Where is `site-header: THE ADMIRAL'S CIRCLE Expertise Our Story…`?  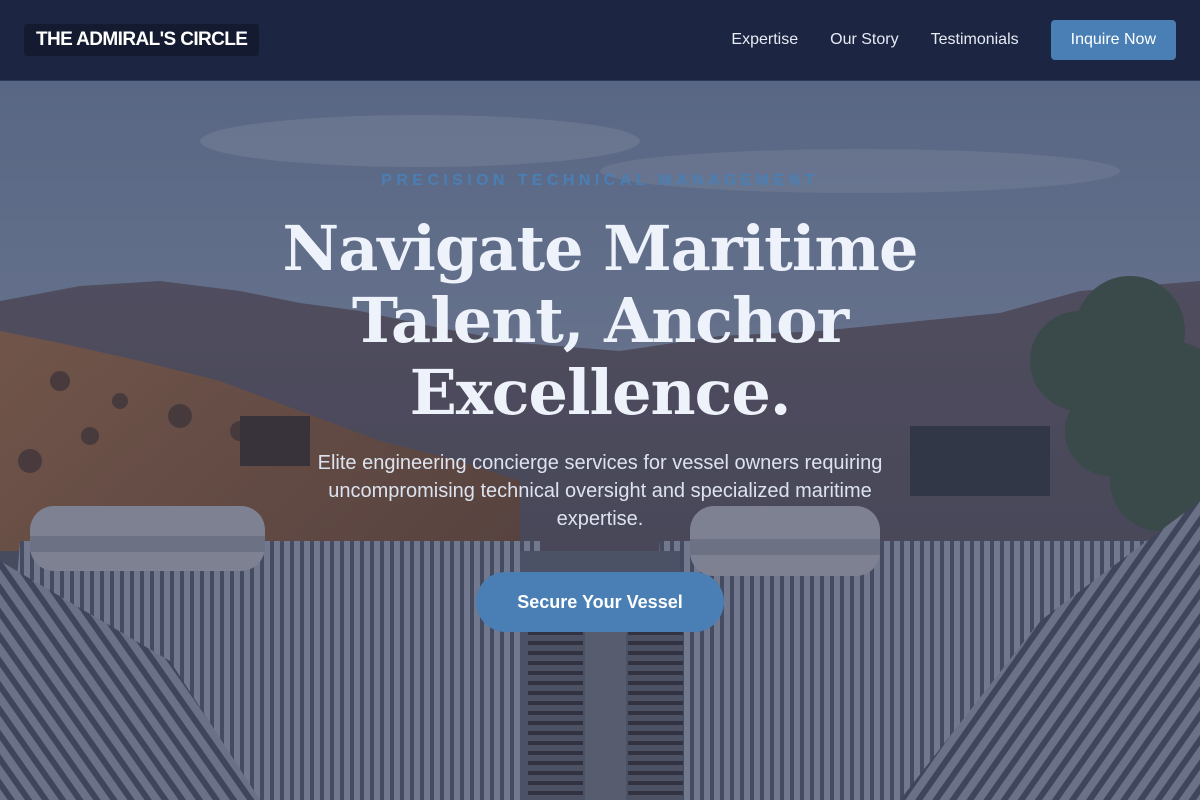
site-header: THE ADMIRAL'S CIRCLE Expertise Our Story… is located at coordinates (600, 40).